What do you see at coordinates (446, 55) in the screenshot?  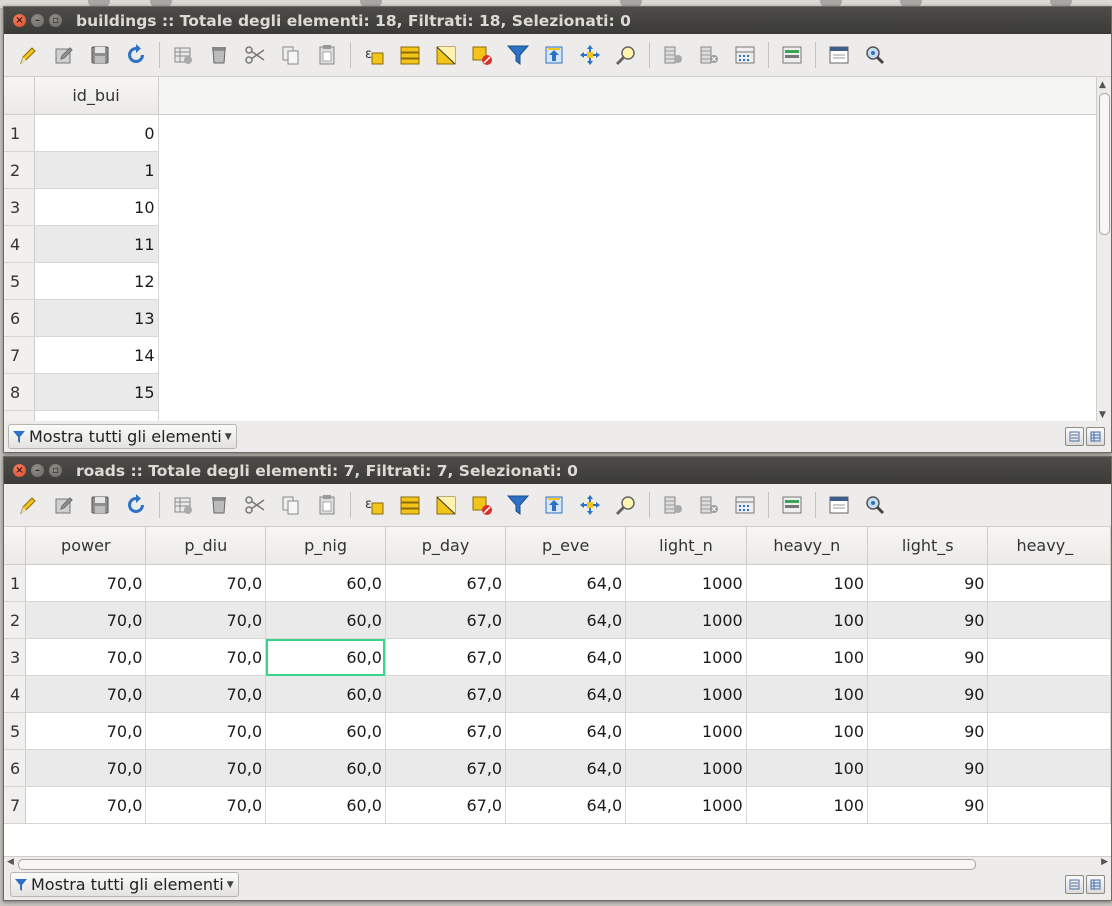 I see `invert-selection-button` at bounding box center [446, 55].